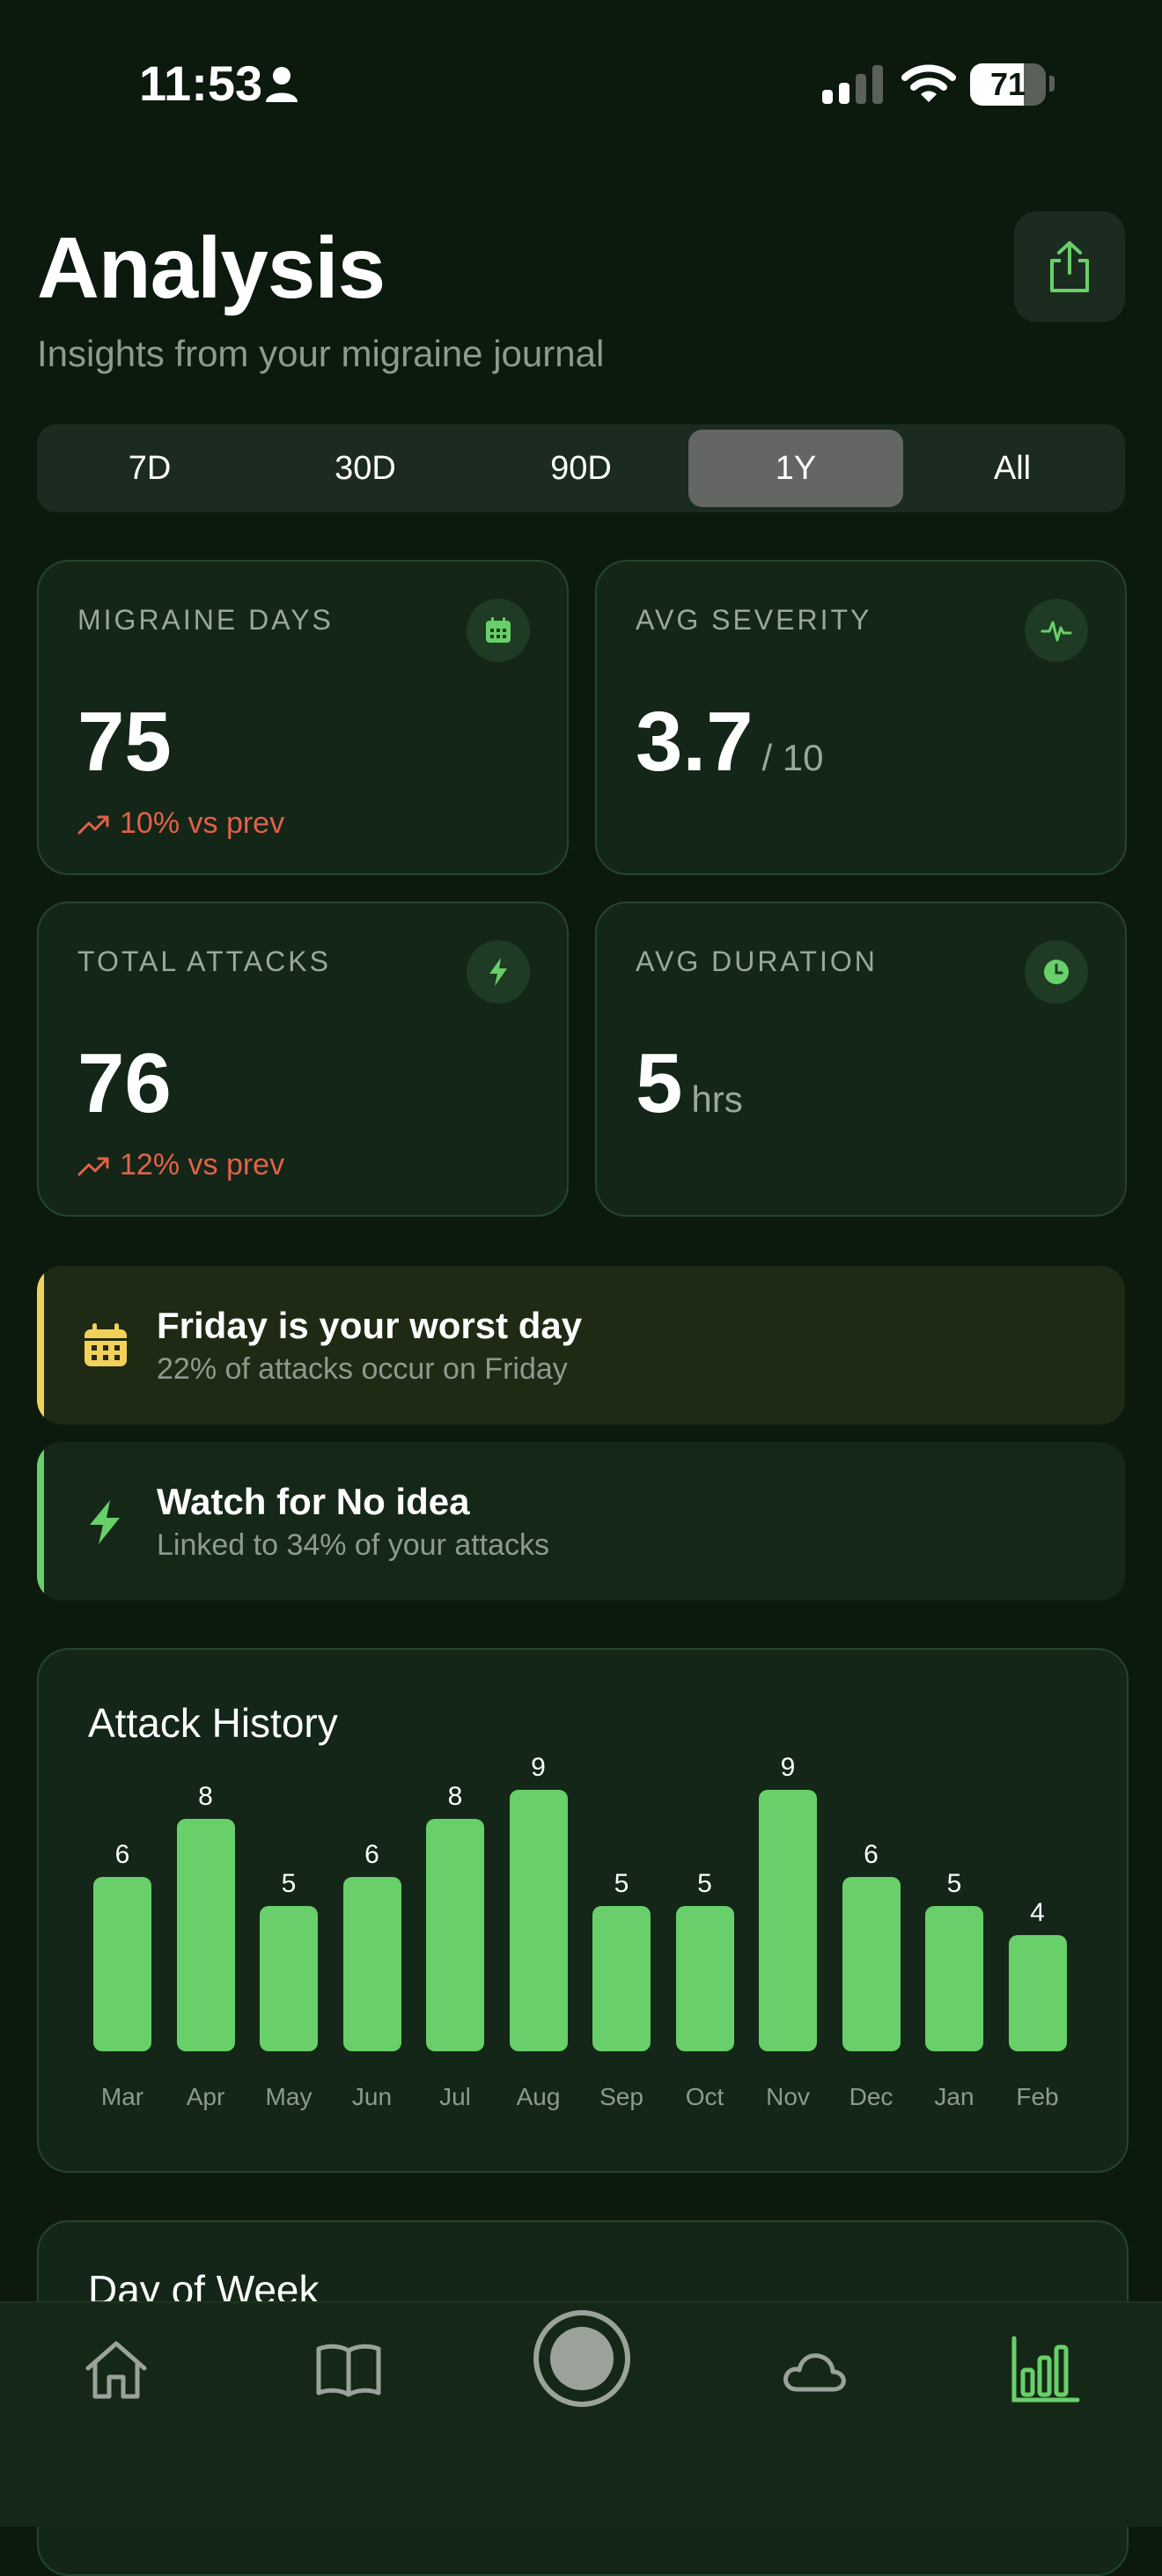 This screenshot has height=2576, width=1162. Describe the element at coordinates (370, 1326) in the screenshot. I see `insight-title: Friday is your worst day` at that location.